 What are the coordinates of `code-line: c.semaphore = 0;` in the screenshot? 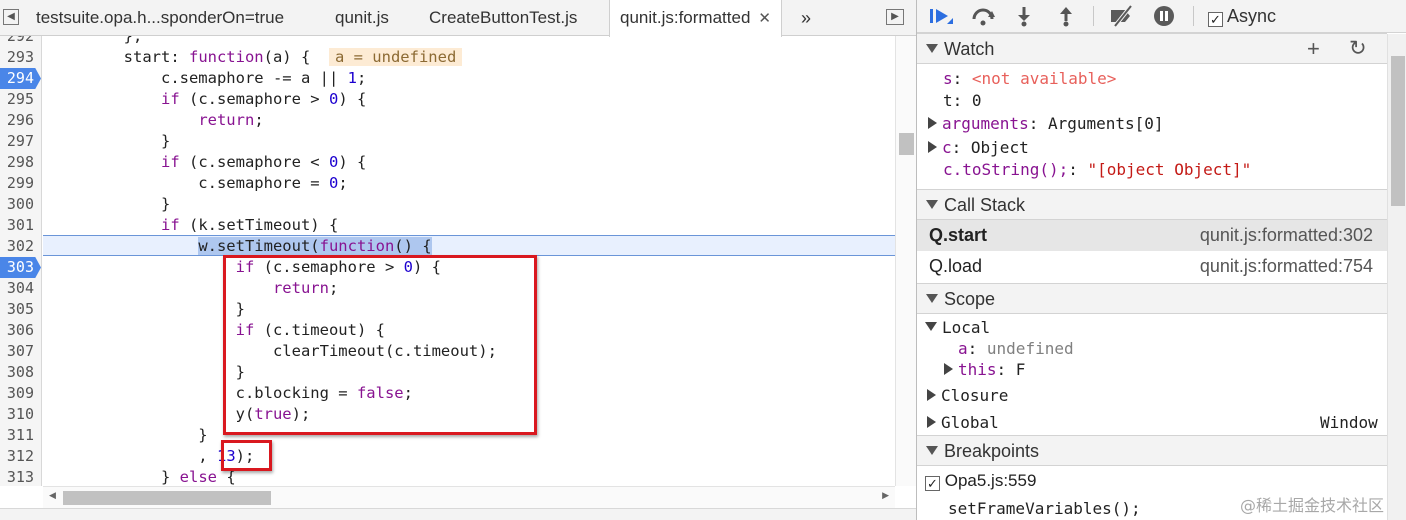 It's located at (198, 183).